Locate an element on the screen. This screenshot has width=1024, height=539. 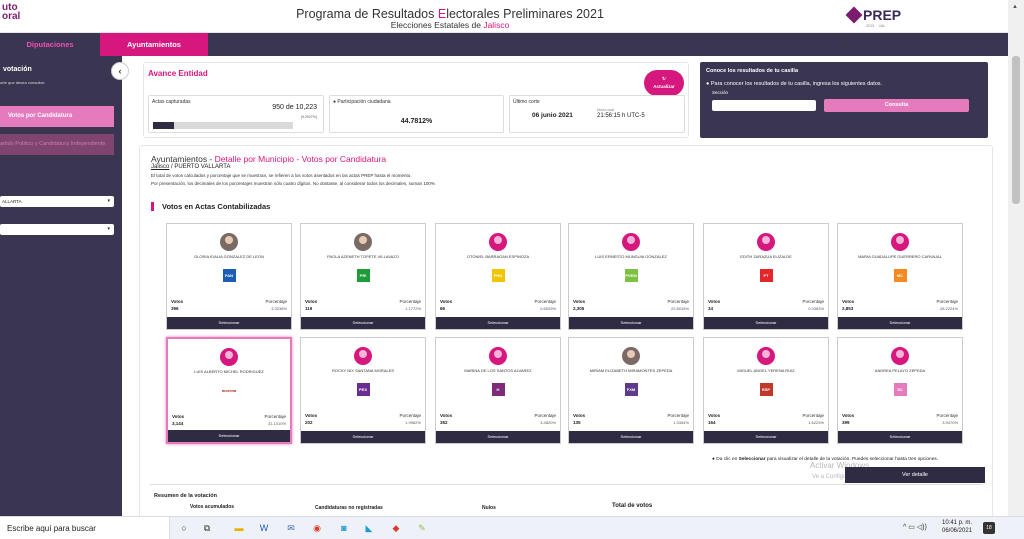
party-logo-icon: PRI is located at coordinates (363, 275).